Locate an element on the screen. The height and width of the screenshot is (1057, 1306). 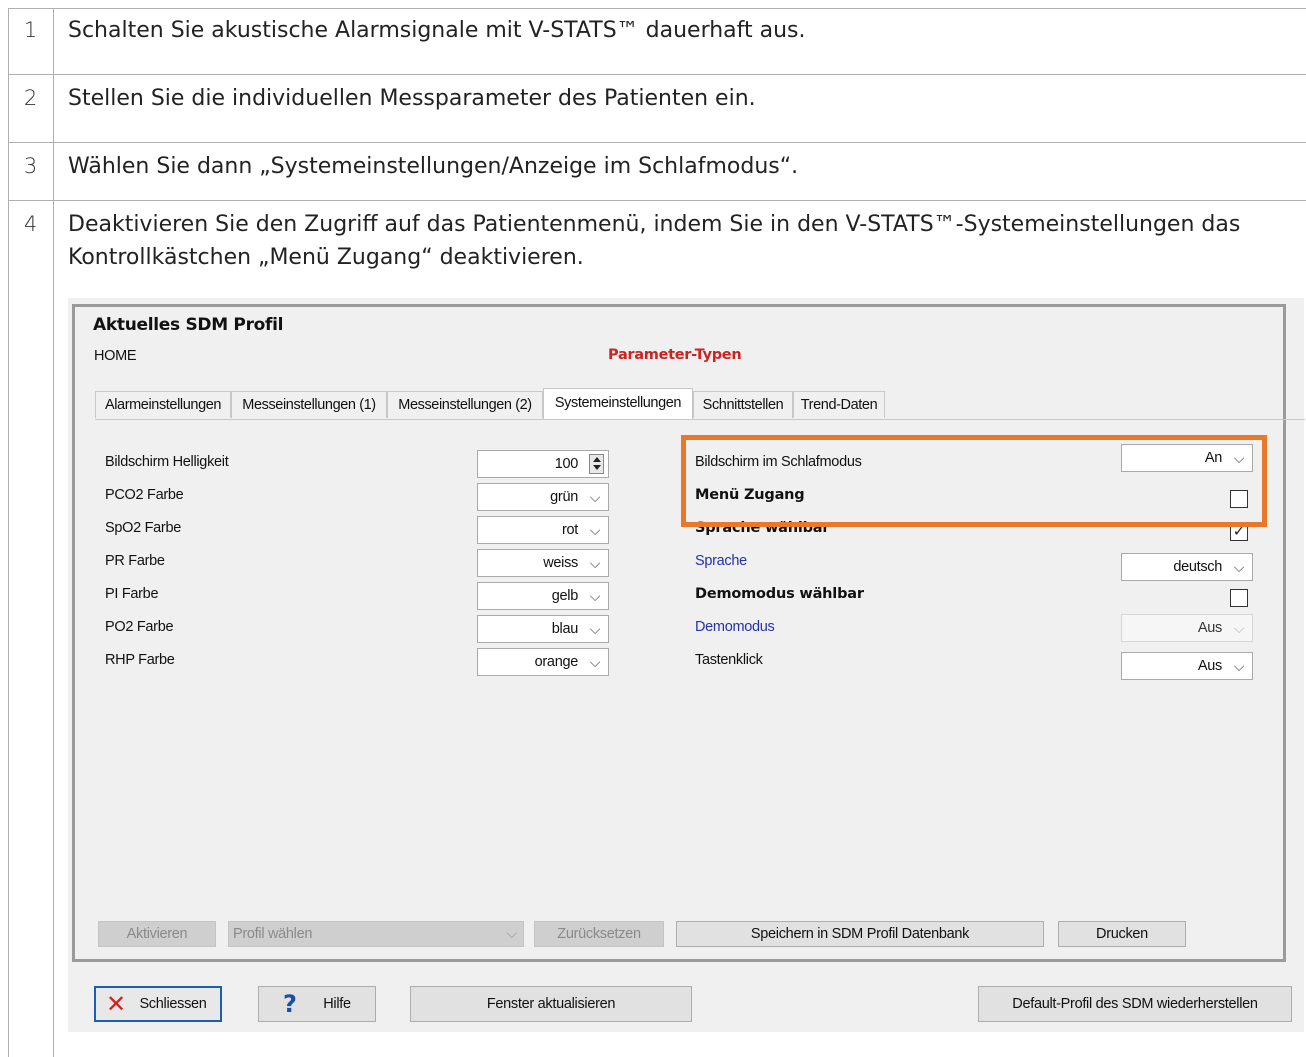
po2-color-label: PO2 Farbe is located at coordinates (139, 627).